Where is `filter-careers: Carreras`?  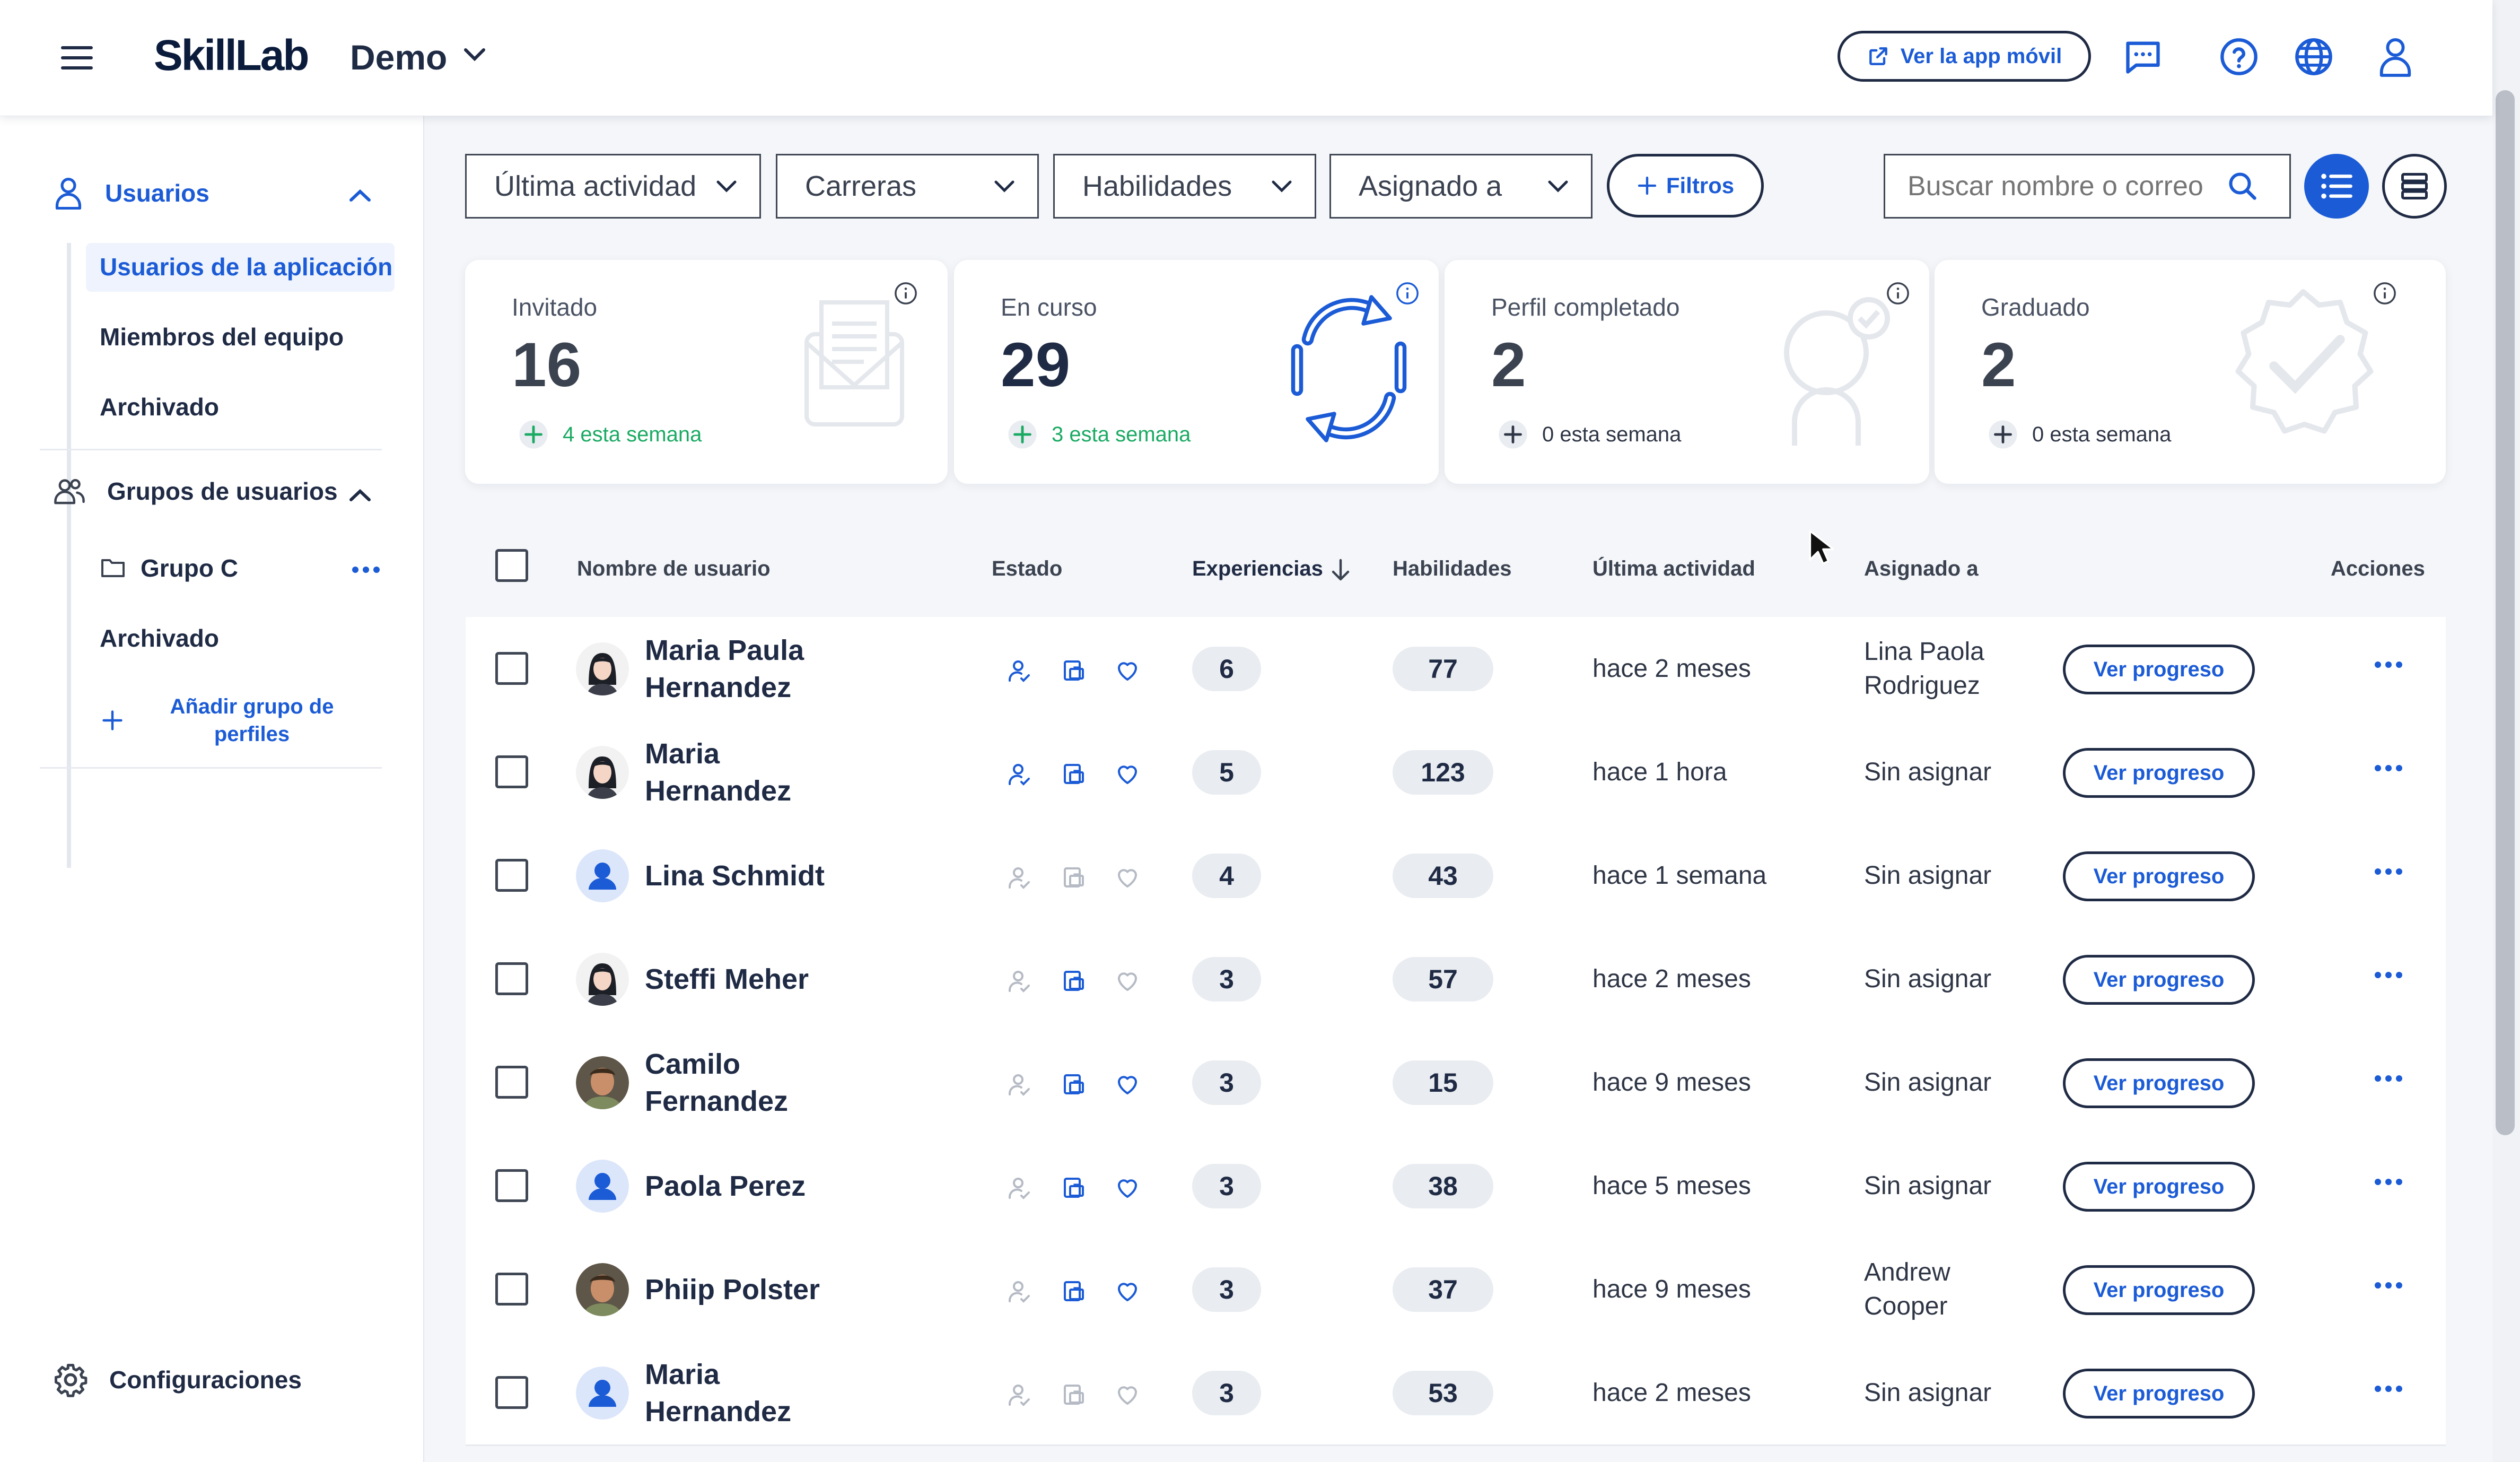
filter-careers: Carreras is located at coordinates (907, 187).